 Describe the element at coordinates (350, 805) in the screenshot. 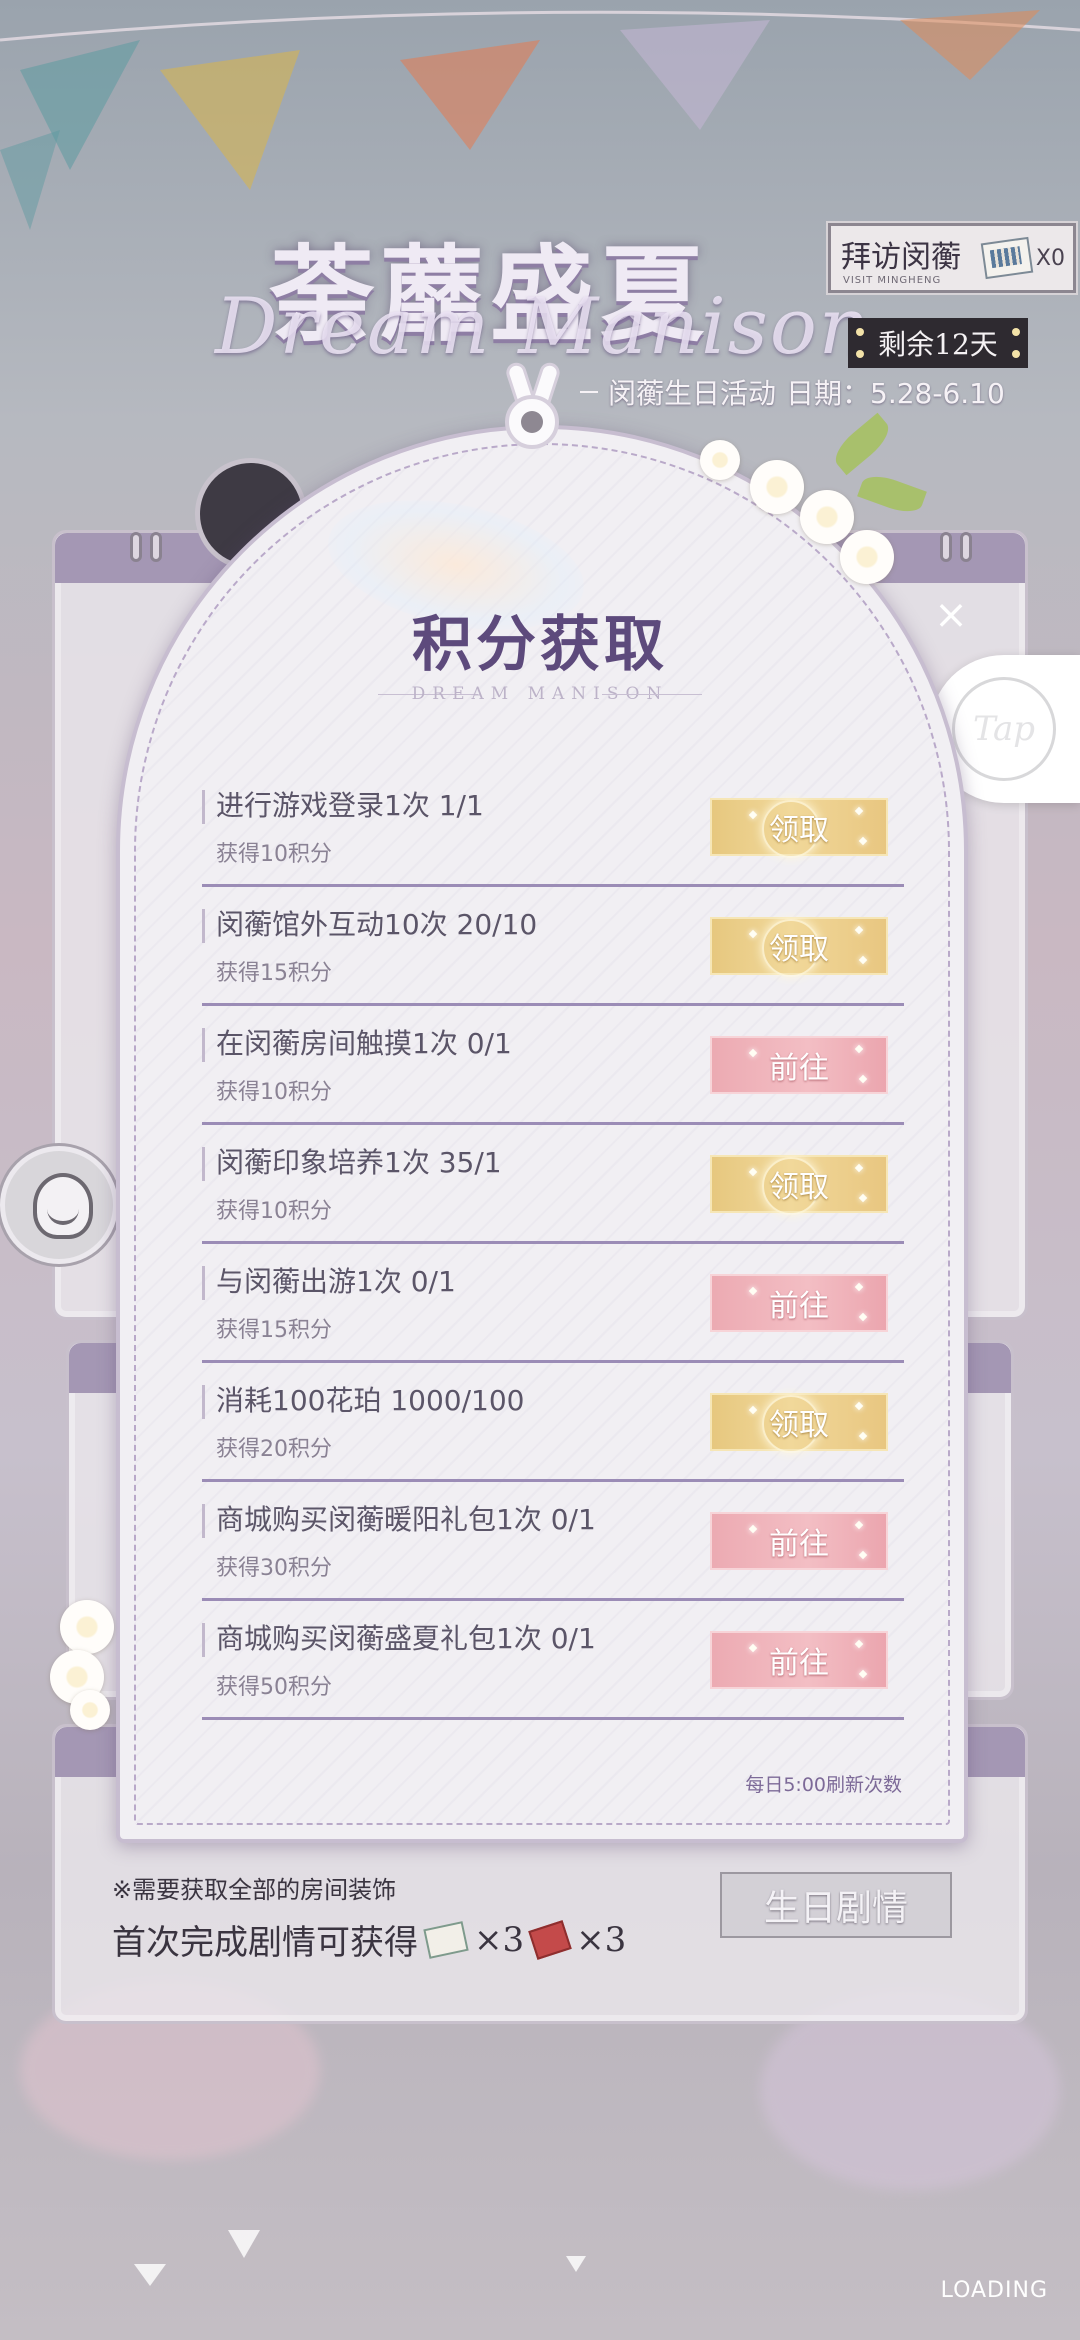

I see `task-name: 进行游戏登录1次 1/1` at that location.